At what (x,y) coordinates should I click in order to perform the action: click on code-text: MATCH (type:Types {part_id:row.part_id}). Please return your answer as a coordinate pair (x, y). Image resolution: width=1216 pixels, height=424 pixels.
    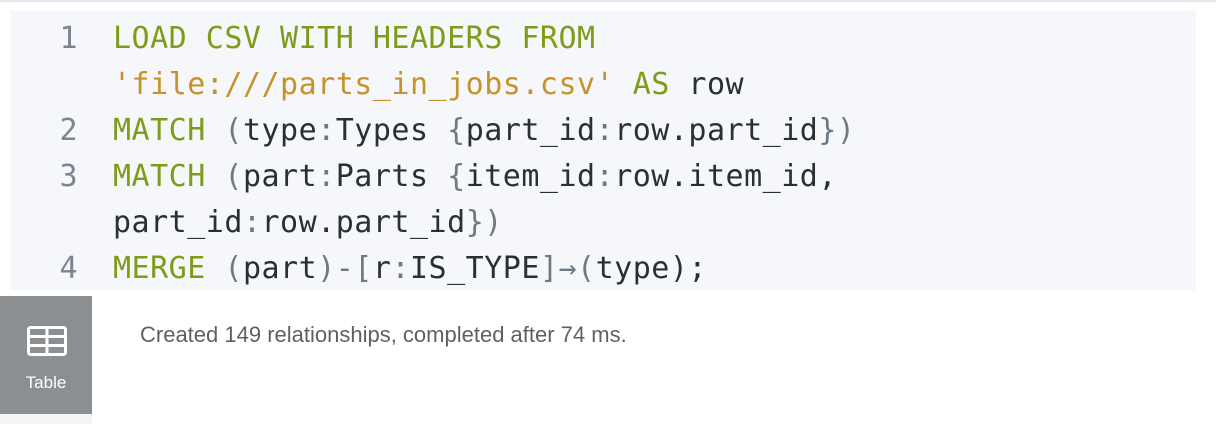
    Looking at the image, I should click on (654, 131).